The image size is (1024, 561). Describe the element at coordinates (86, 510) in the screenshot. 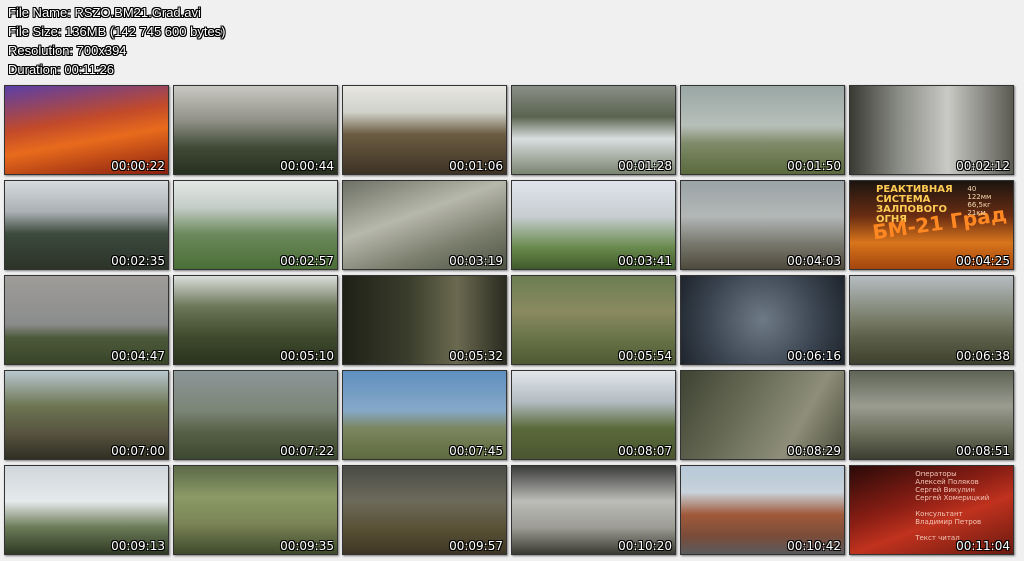

I see `thumbnail-25: 00:09:13` at that location.